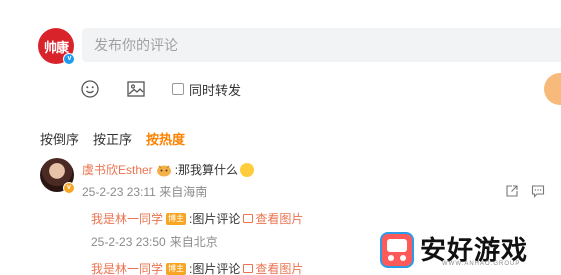  I want to click on avatar-text: 帅康, so click(56, 47).